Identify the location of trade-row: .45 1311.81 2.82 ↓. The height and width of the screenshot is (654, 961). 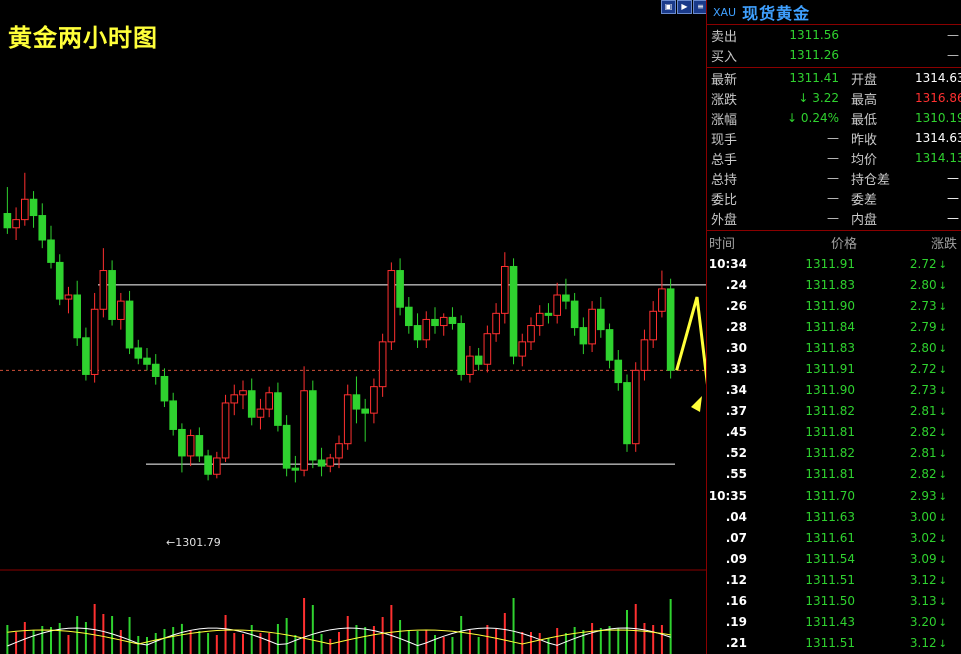
(834, 432).